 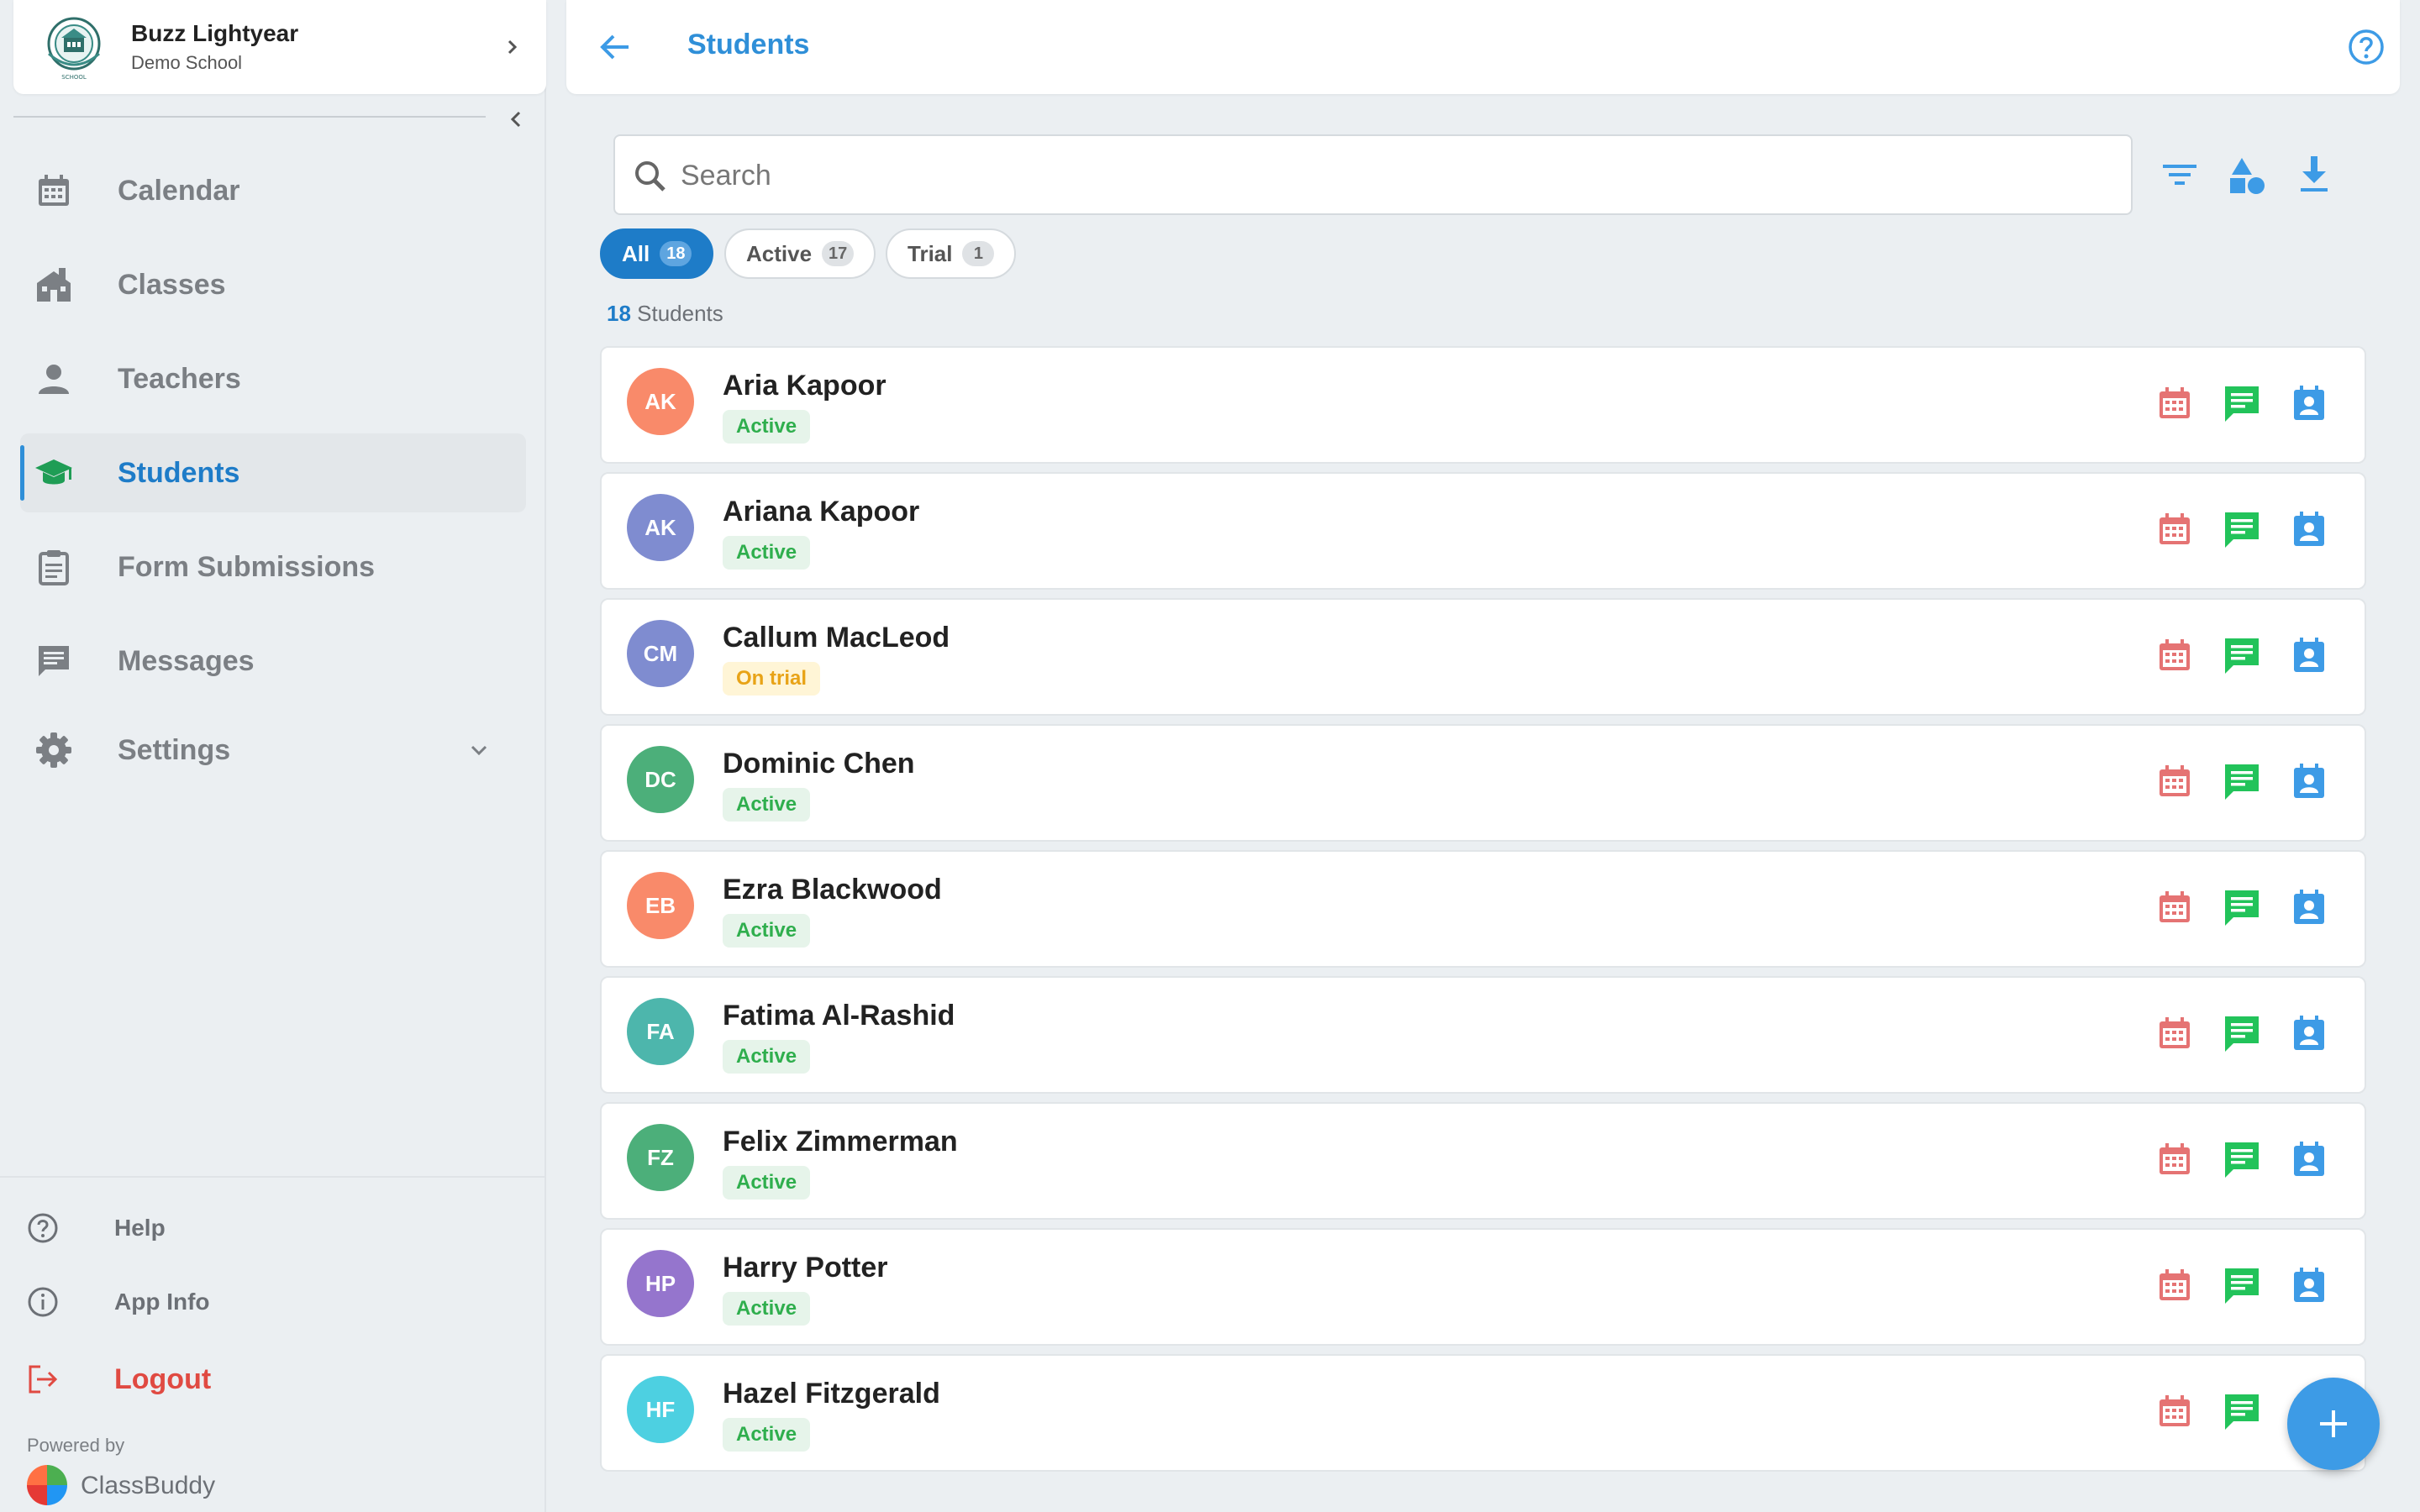 I want to click on student-row: EB Ezra Blackwood Active, so click(x=1483, y=909).